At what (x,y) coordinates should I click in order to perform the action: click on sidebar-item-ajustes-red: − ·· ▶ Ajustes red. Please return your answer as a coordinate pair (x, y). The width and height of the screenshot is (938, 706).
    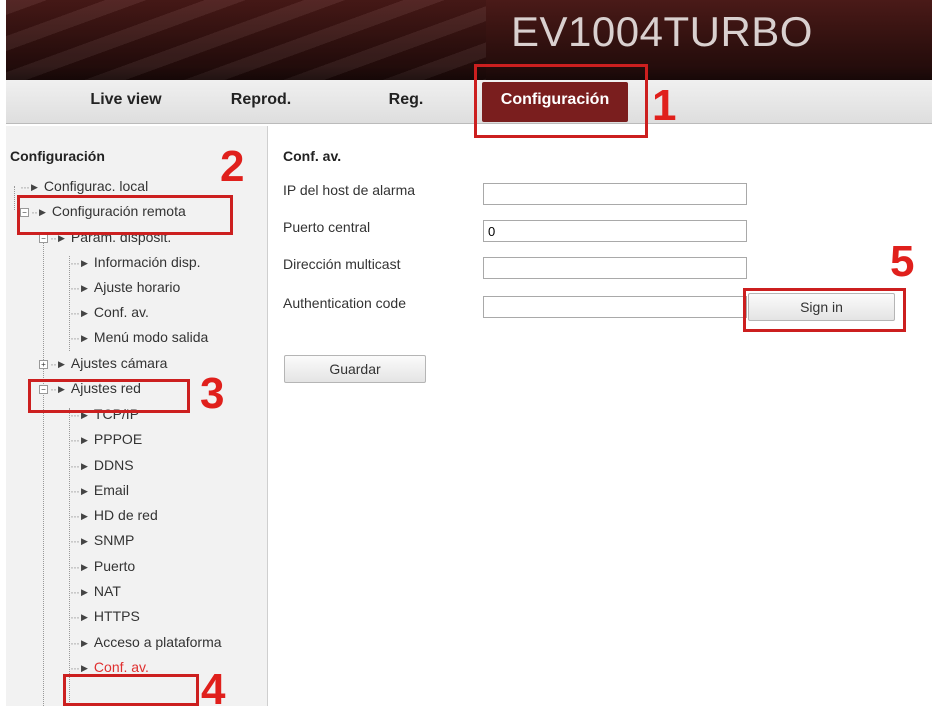
    Looking at the image, I should click on (90, 388).